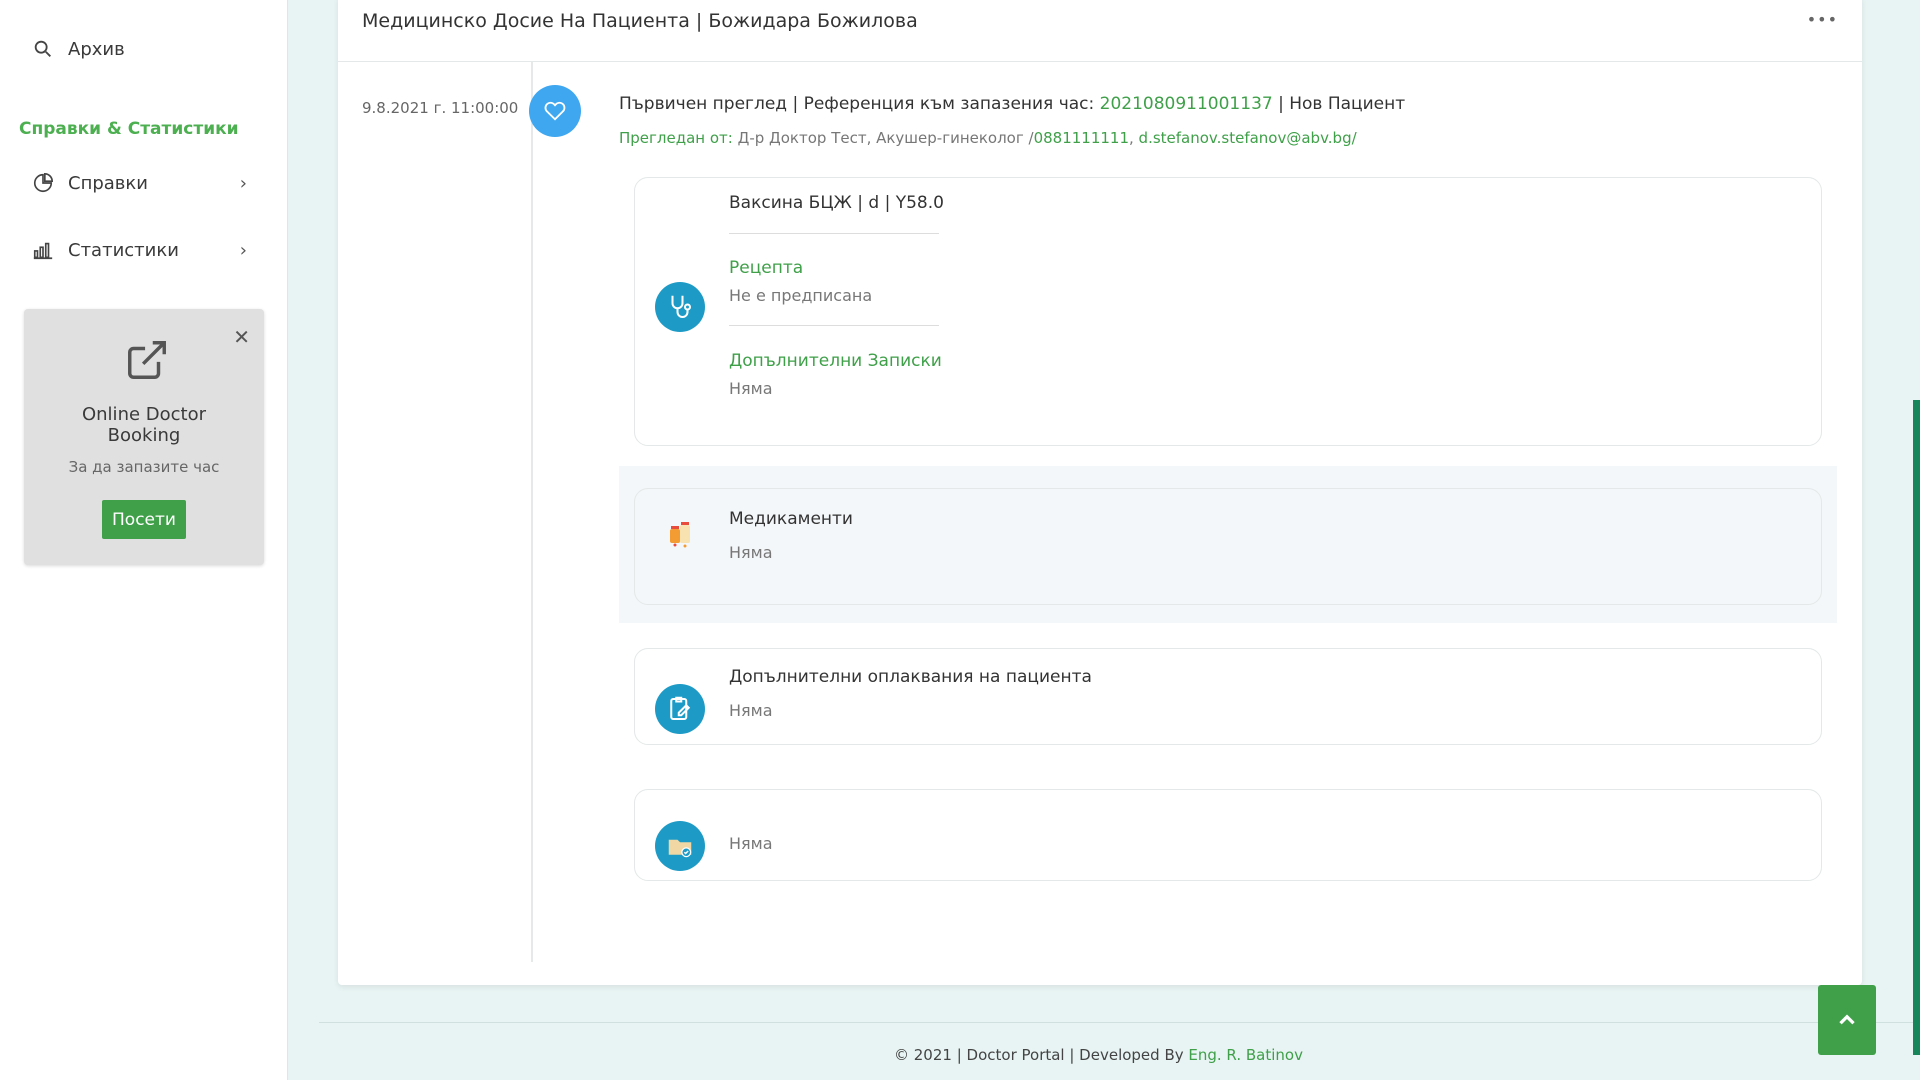  What do you see at coordinates (680, 709) in the screenshot?
I see `clipboard-edit-icon` at bounding box center [680, 709].